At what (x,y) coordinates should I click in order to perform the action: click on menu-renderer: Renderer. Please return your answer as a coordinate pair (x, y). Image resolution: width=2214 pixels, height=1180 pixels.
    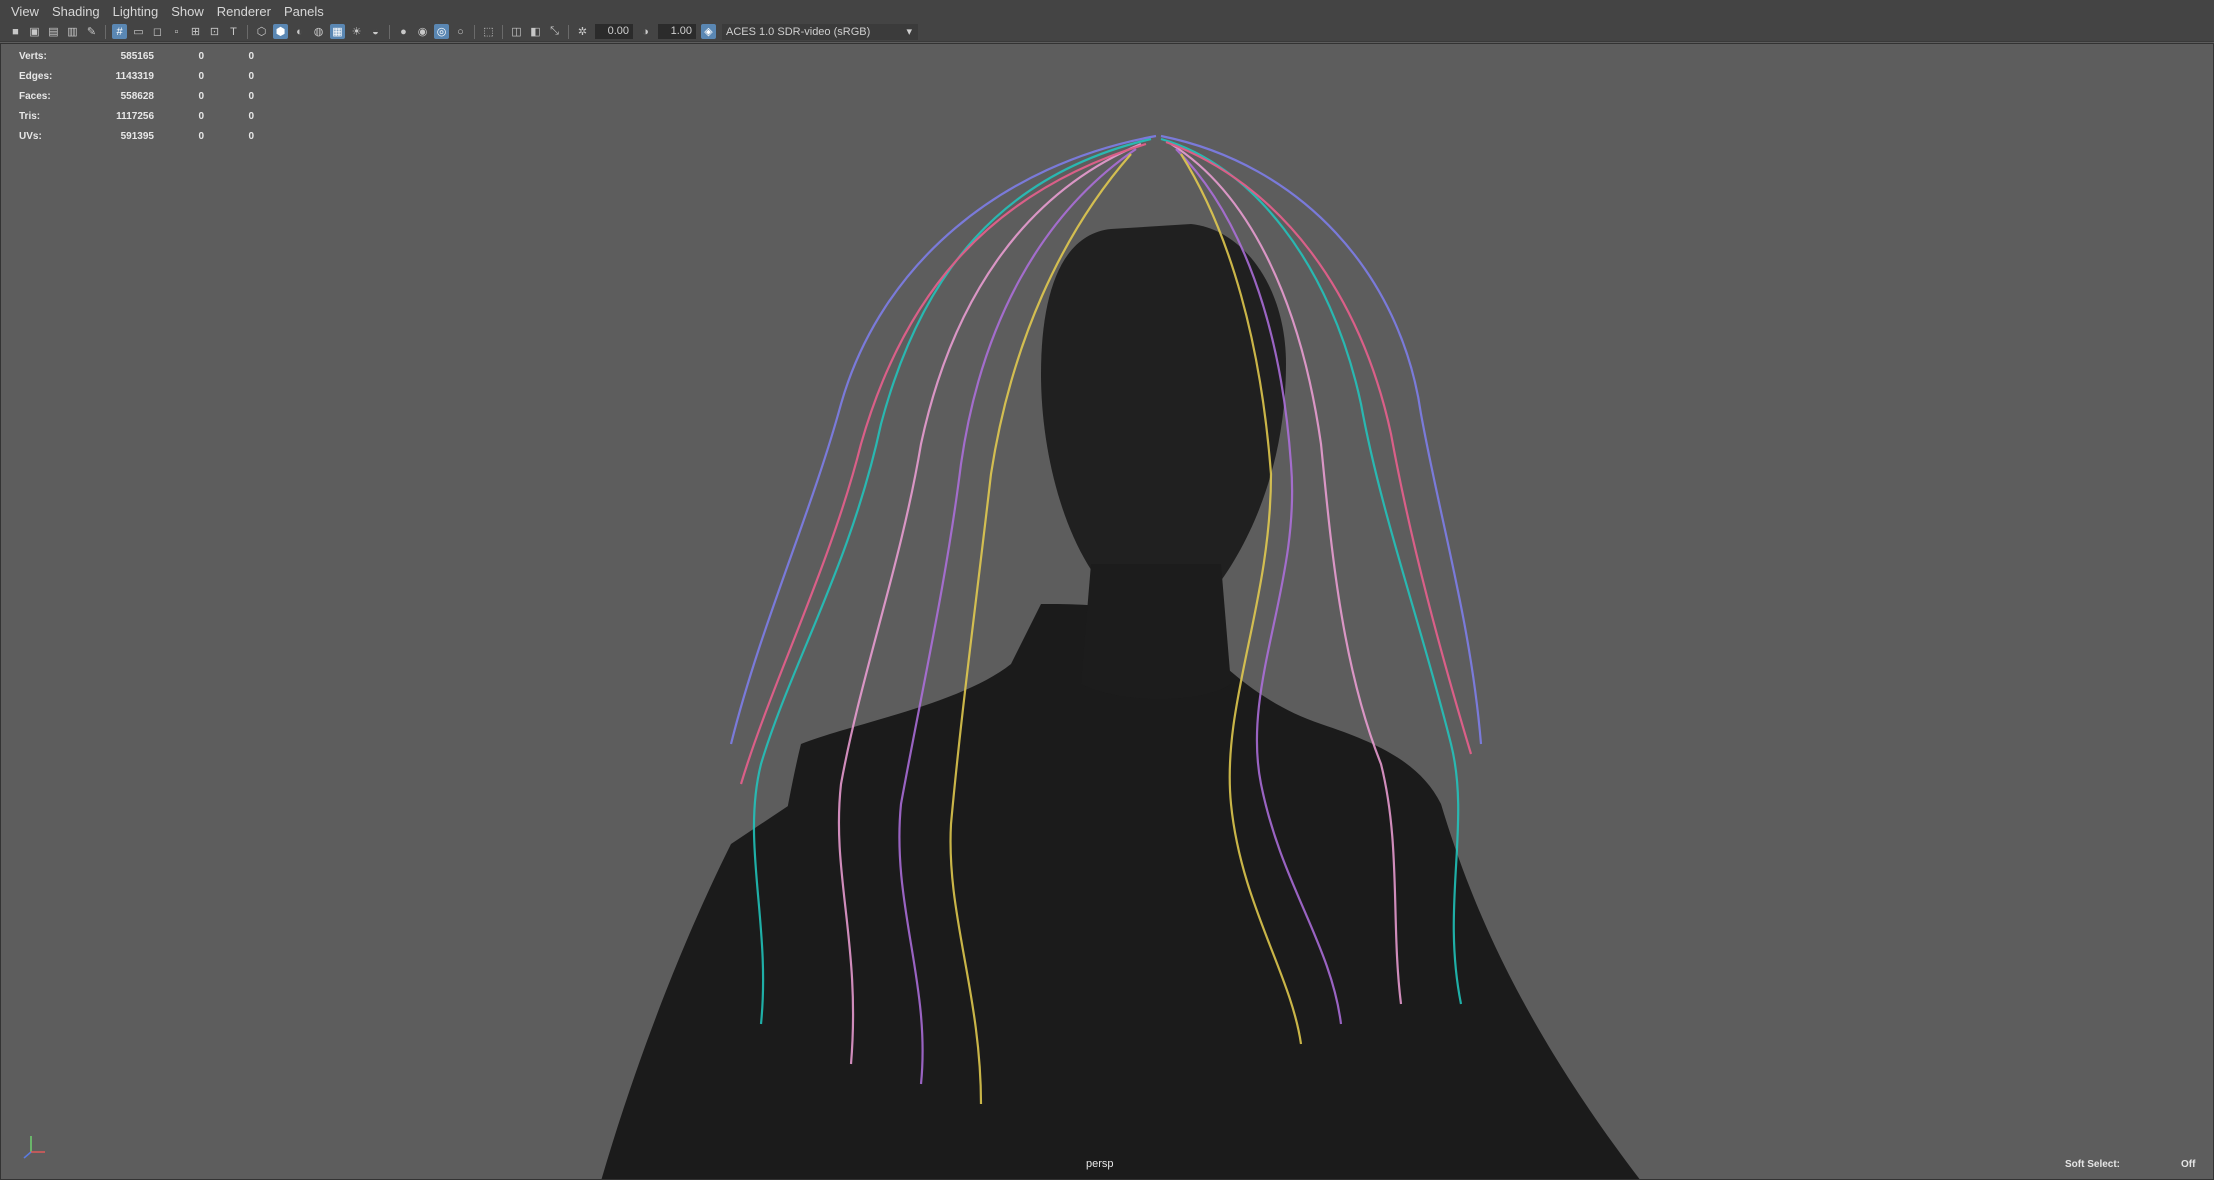
    Looking at the image, I should click on (244, 11).